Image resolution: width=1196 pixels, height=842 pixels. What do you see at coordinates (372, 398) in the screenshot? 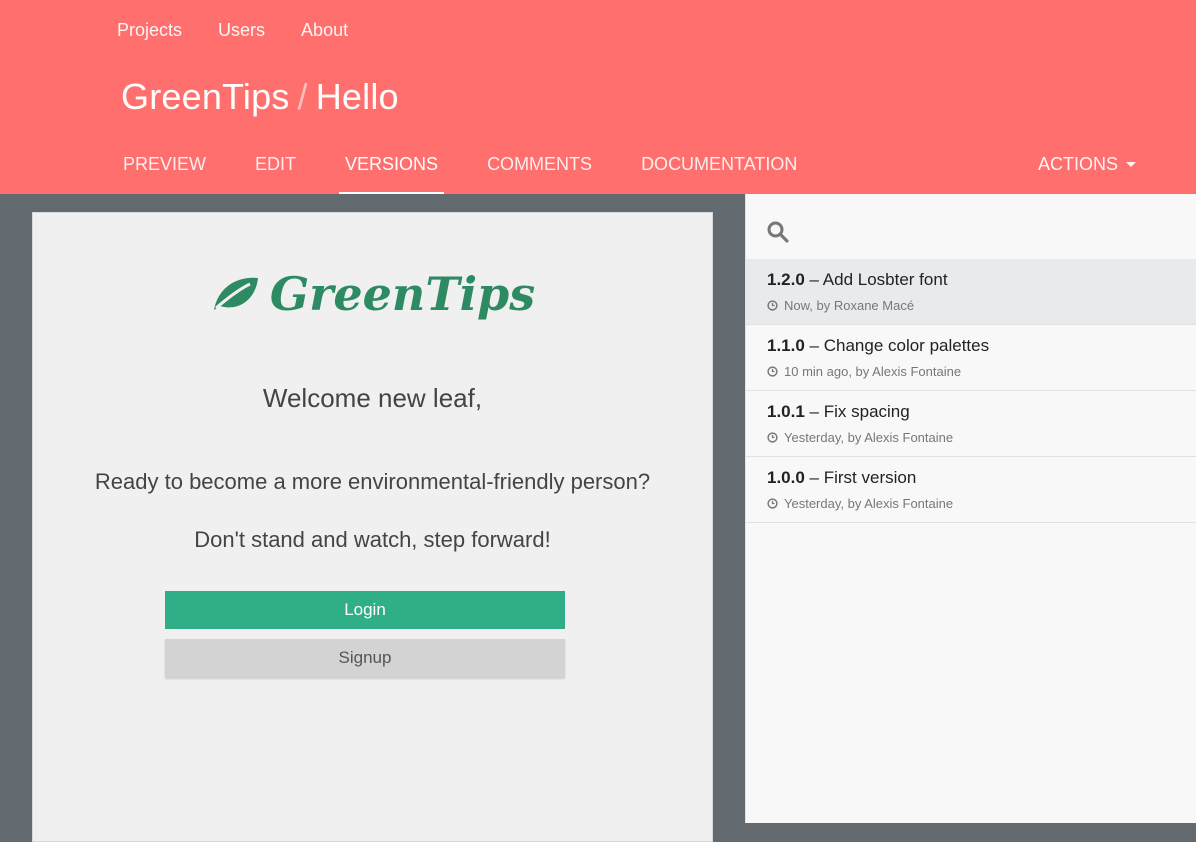
I see `welcome-heading: Welcome new leaf,` at bounding box center [372, 398].